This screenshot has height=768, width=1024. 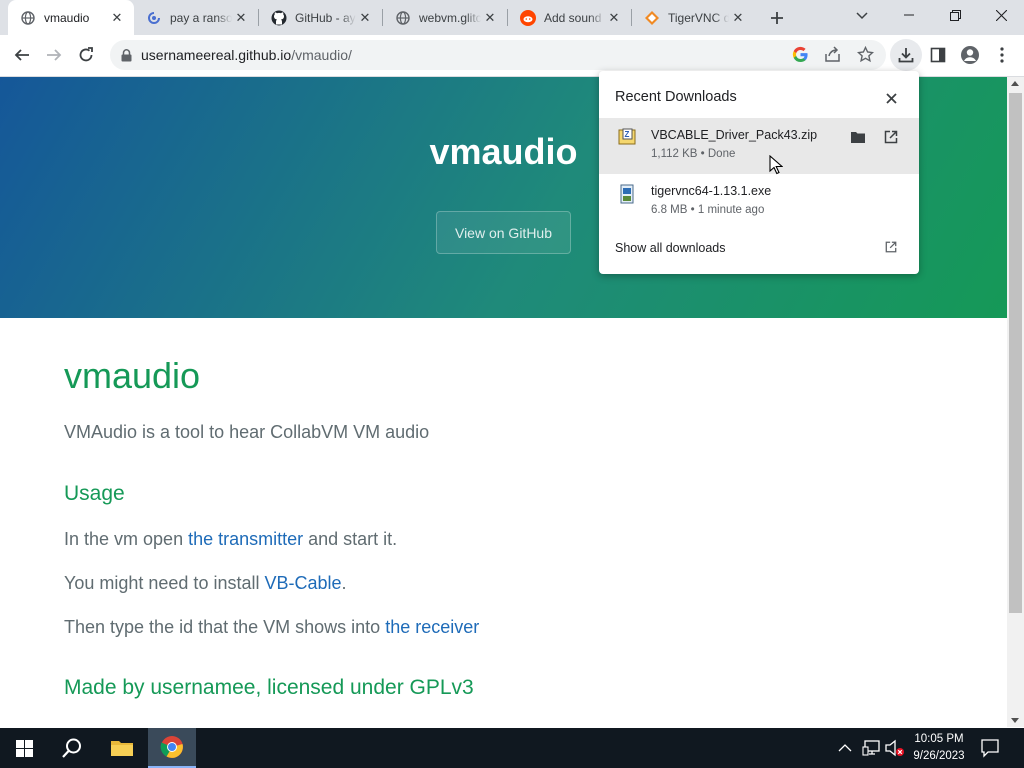 I want to click on share-icon, so click(x=832, y=56).